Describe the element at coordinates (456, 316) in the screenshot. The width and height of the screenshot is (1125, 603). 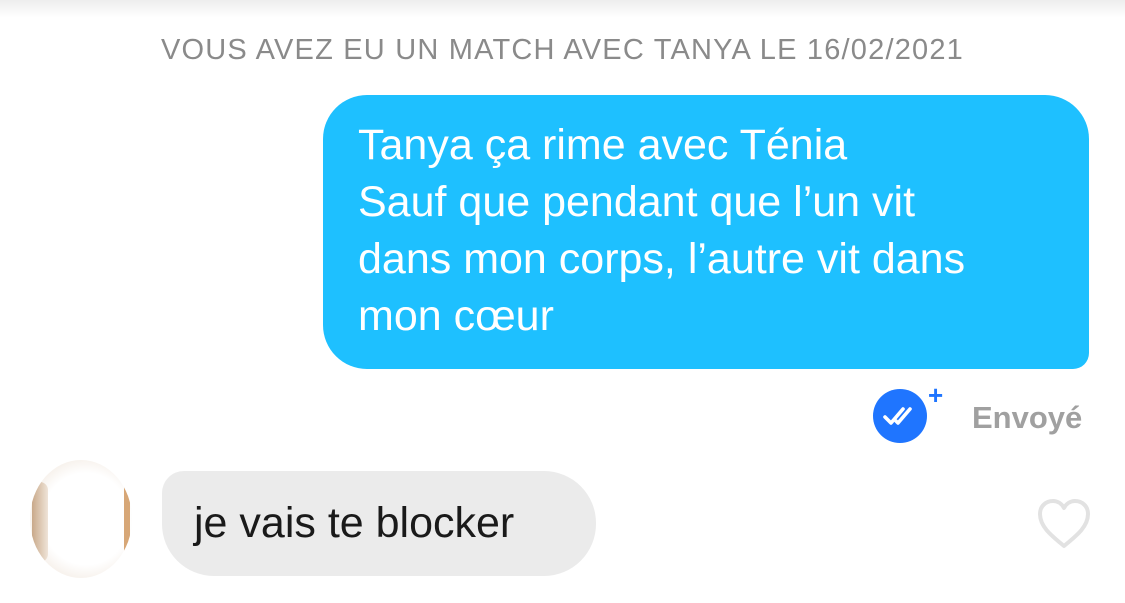
I see `sent-message-line: mon cœur` at that location.